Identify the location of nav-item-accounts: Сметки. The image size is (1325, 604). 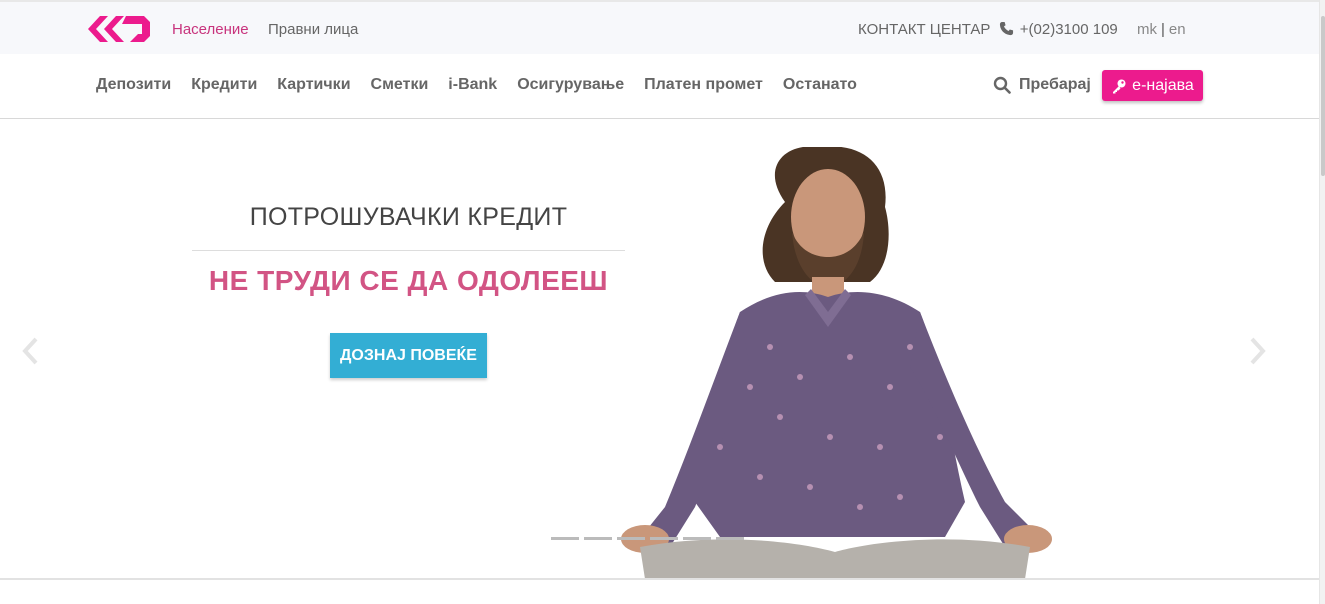
(400, 85).